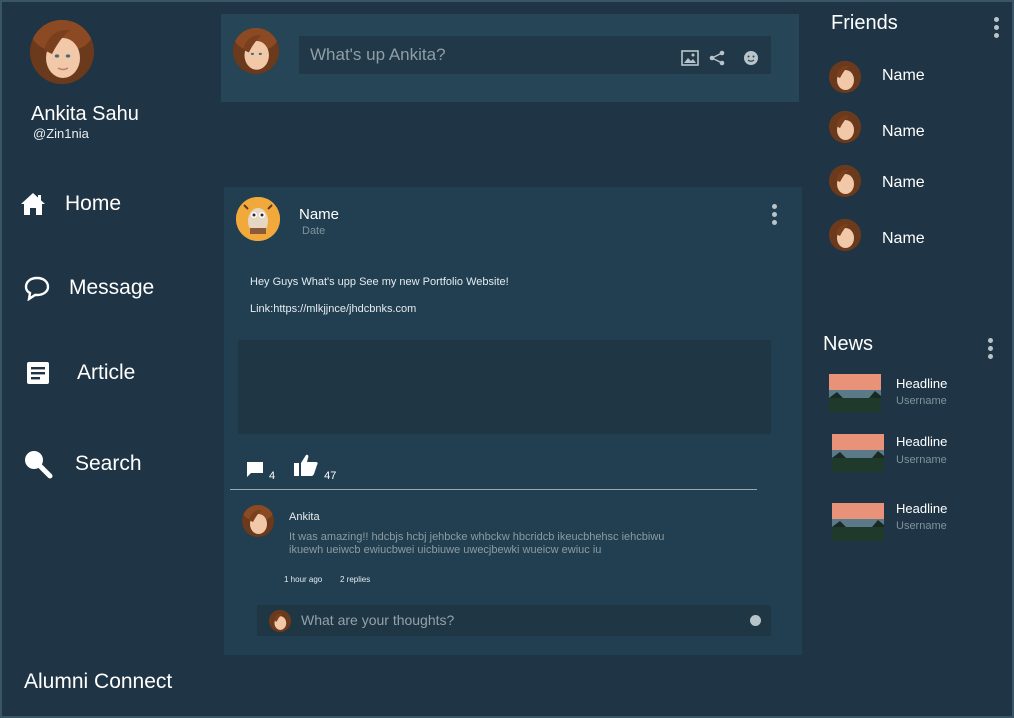  I want to click on composer-avatar, so click(256, 51).